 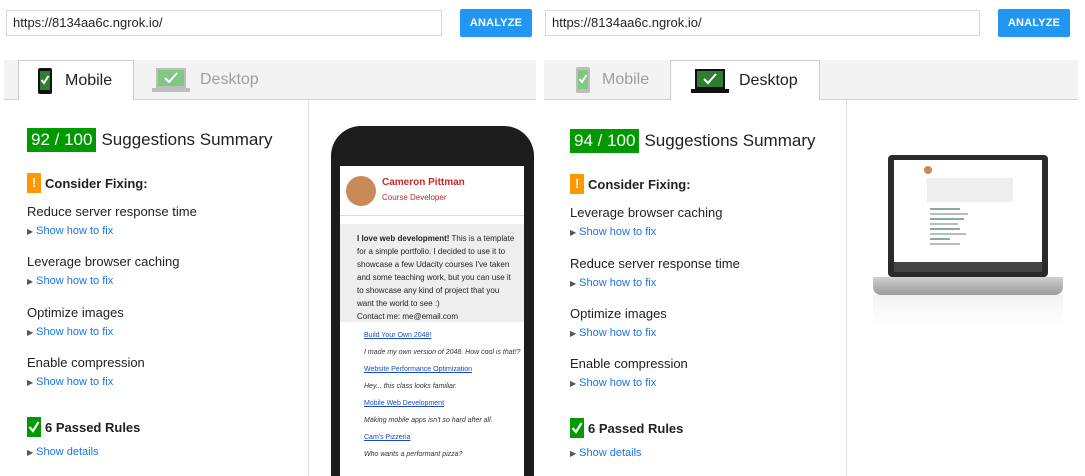 I want to click on preview-project-desc: Who wants a performant pizza?, so click(x=413, y=454).